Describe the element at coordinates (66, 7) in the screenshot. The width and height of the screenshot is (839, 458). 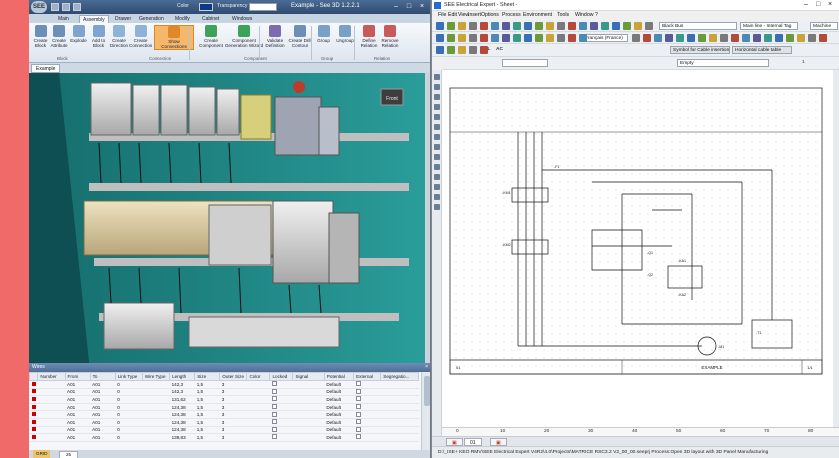
I see `undo-icon` at that location.